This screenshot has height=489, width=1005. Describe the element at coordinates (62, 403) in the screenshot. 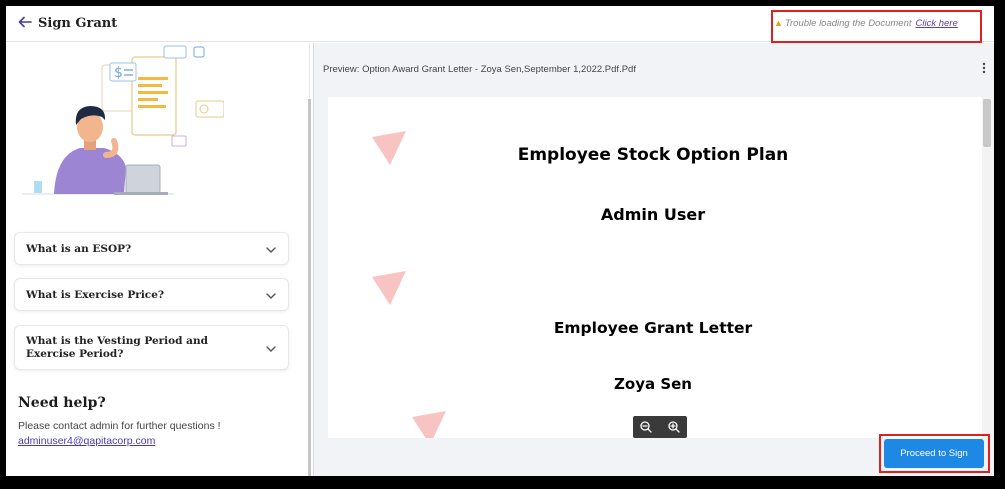

I see `need-help-heading: Need help?` at that location.